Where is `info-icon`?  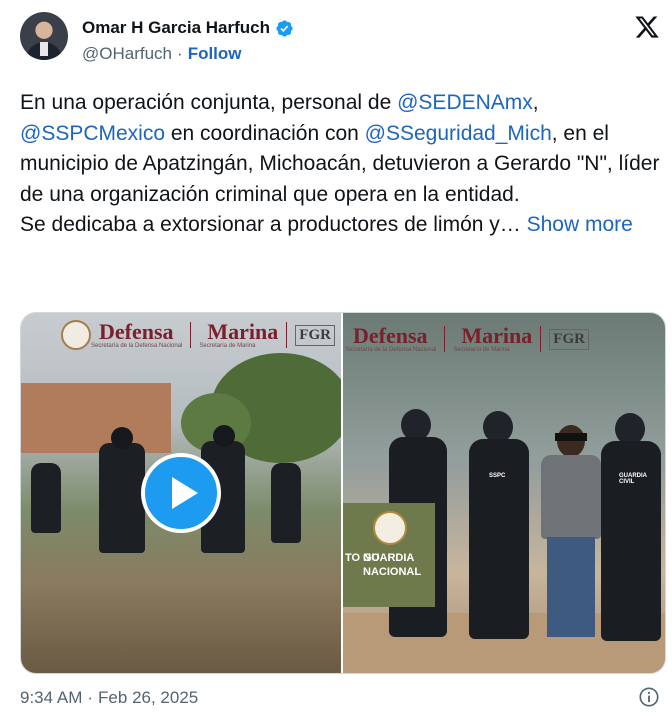
info-icon is located at coordinates (649, 697).